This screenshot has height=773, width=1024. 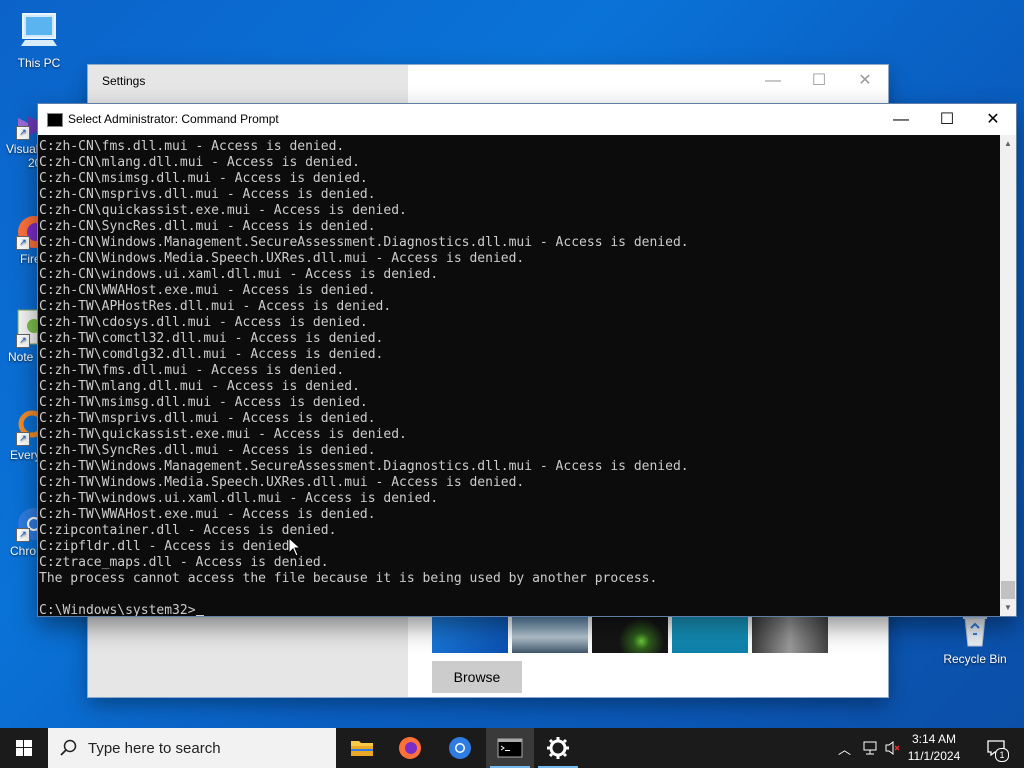 I want to click on recycle-bin-icon, so click(x=975, y=630).